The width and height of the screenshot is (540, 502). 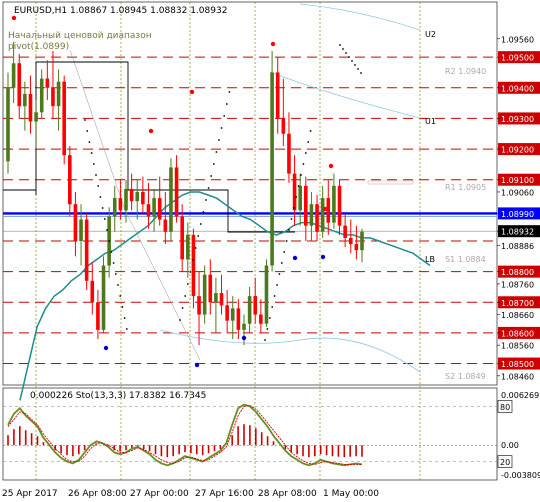 What do you see at coordinates (517, 333) in the screenshot?
I see `price-tick-label: 1.08600` at bounding box center [517, 333].